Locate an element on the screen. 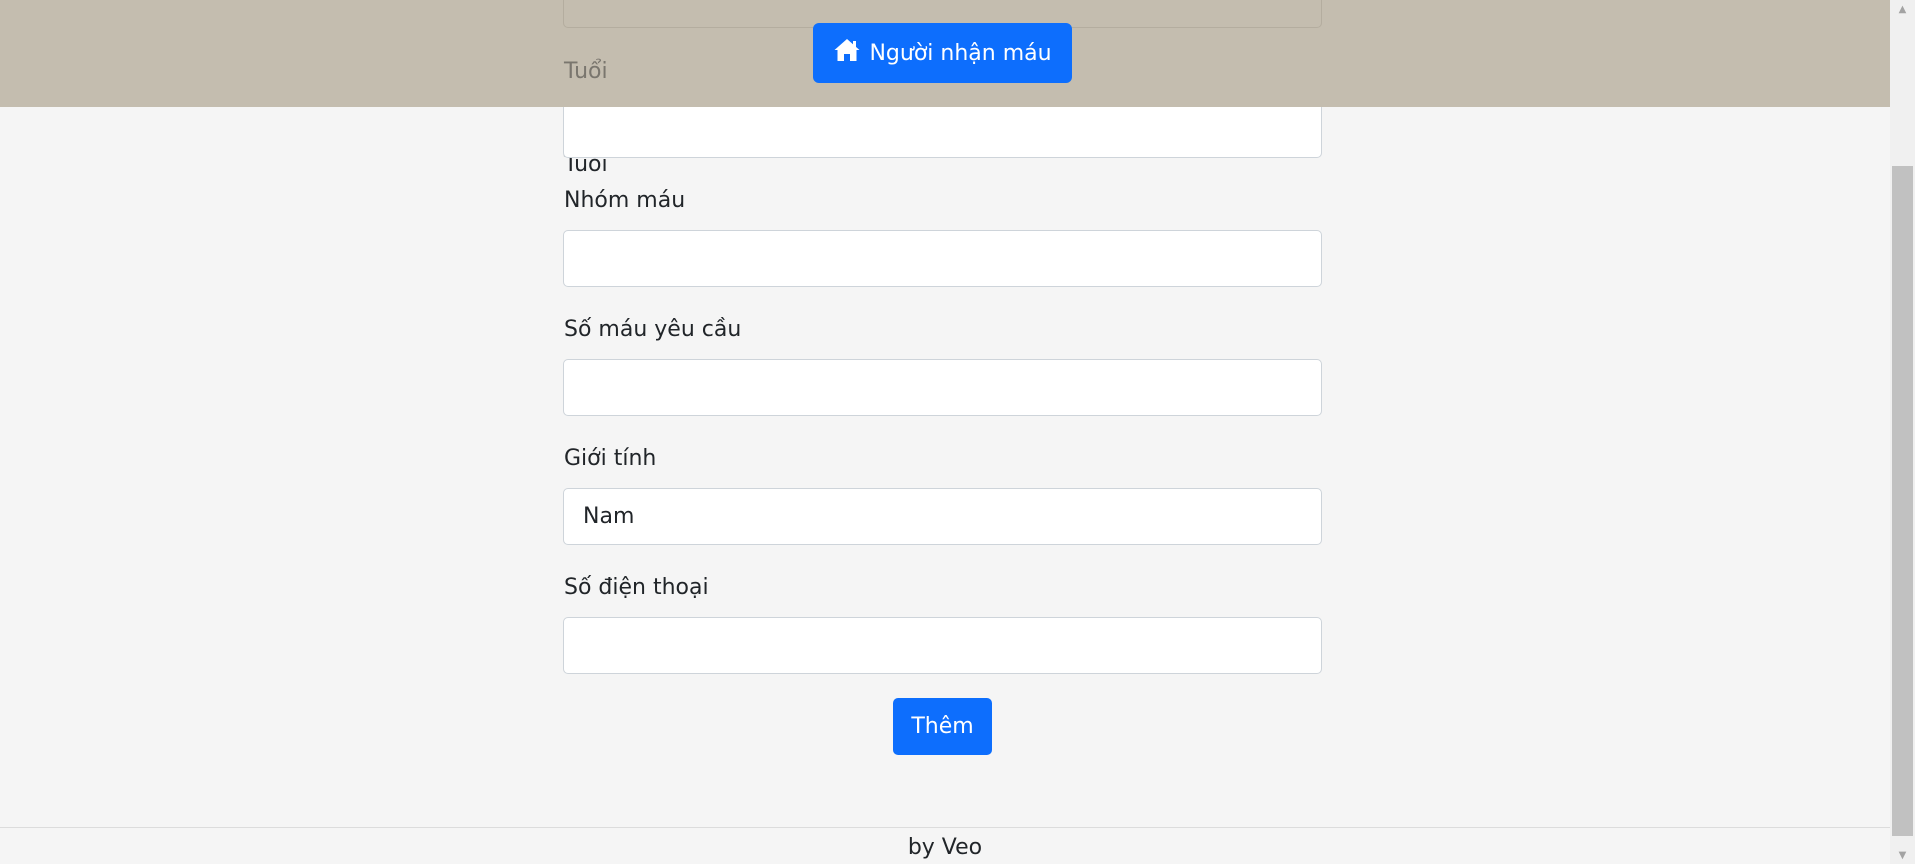 The width and height of the screenshot is (1915, 864). blood-type-label: Nhóm máu is located at coordinates (625, 200).